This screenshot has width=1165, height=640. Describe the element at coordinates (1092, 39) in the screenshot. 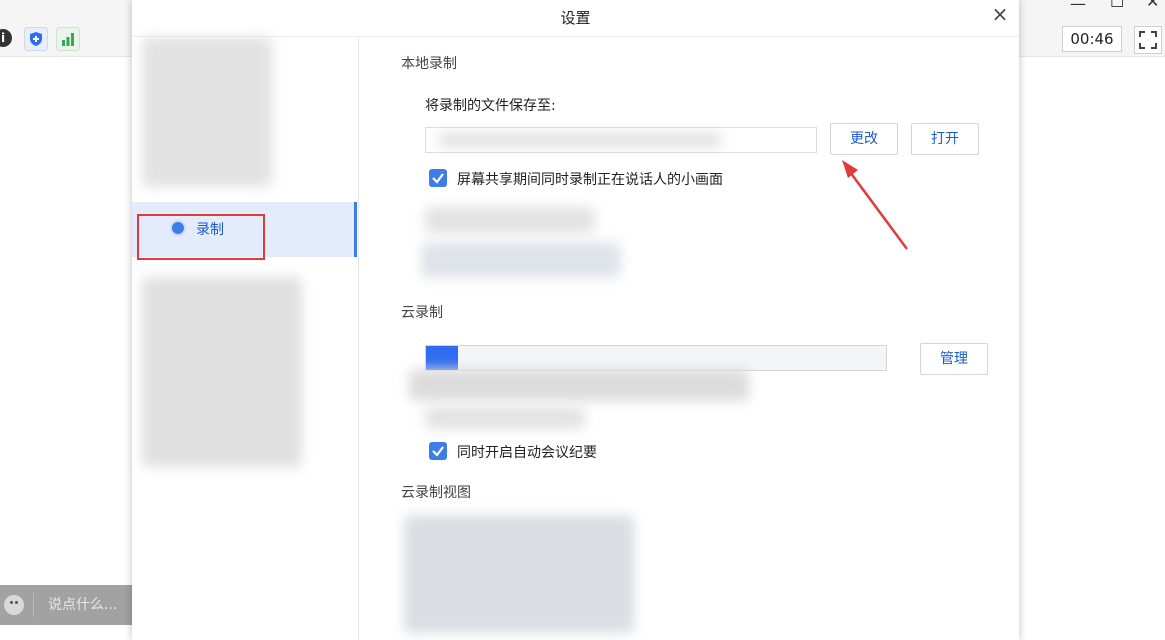

I see `meeting-timer: 00:46` at that location.